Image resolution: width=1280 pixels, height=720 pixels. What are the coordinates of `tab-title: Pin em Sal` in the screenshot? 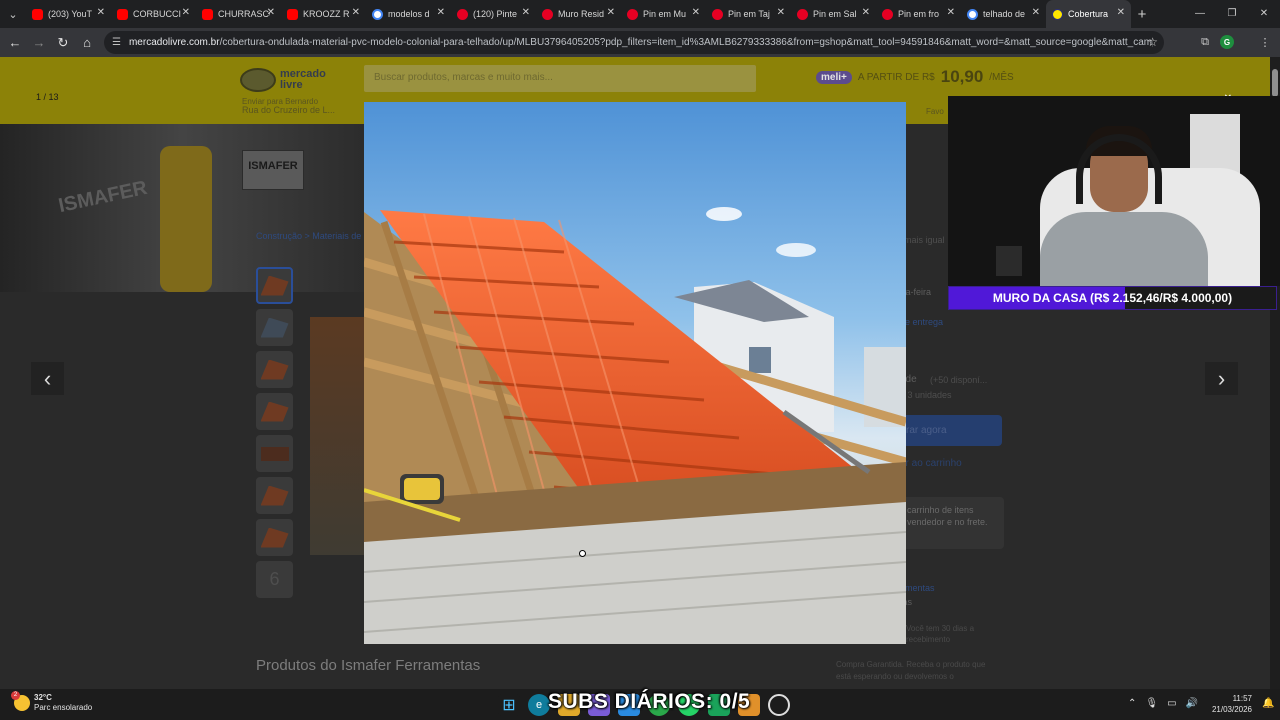 It's located at (835, 14).